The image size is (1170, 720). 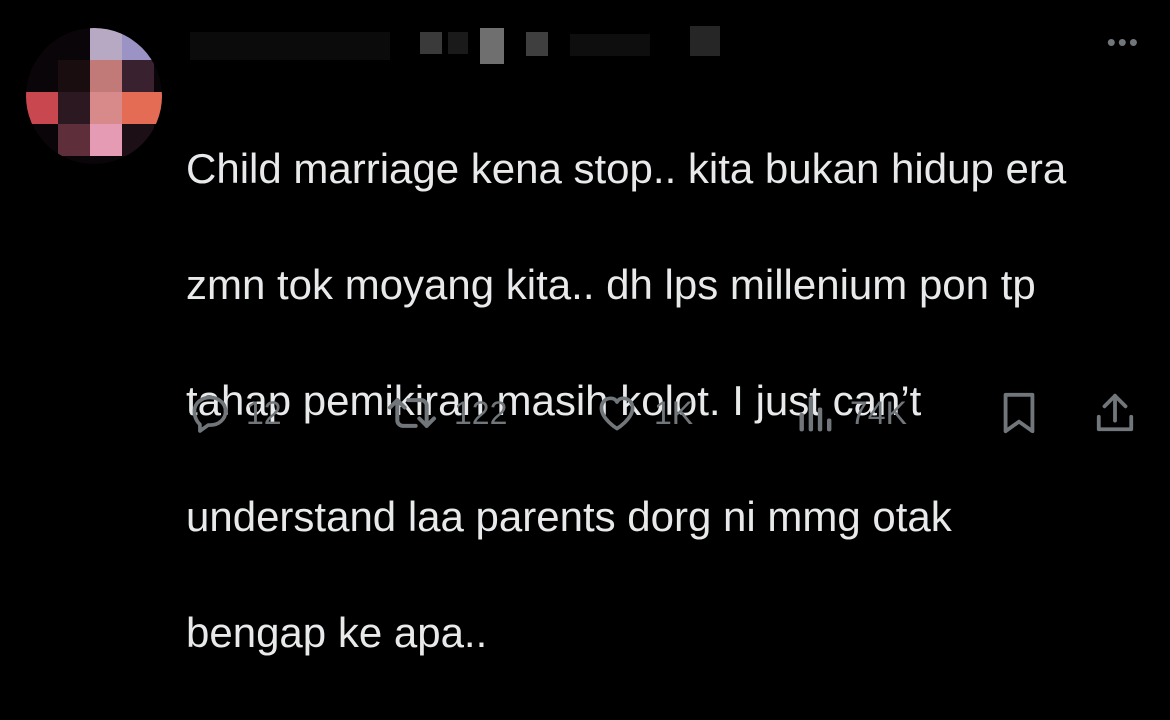 I want to click on more-options-icon: •••, so click(x=1123, y=42).